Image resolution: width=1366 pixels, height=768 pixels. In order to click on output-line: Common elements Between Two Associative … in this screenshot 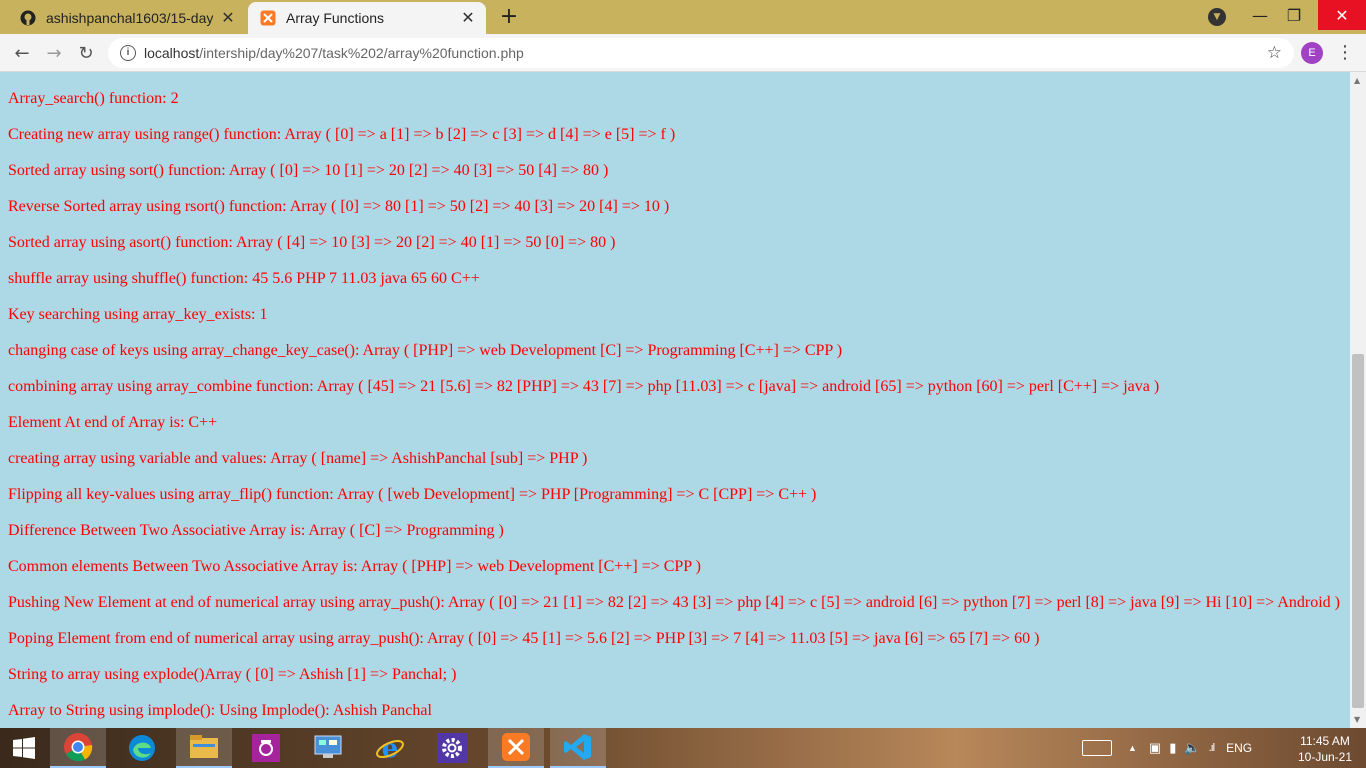, I will do `click(354, 566)`.